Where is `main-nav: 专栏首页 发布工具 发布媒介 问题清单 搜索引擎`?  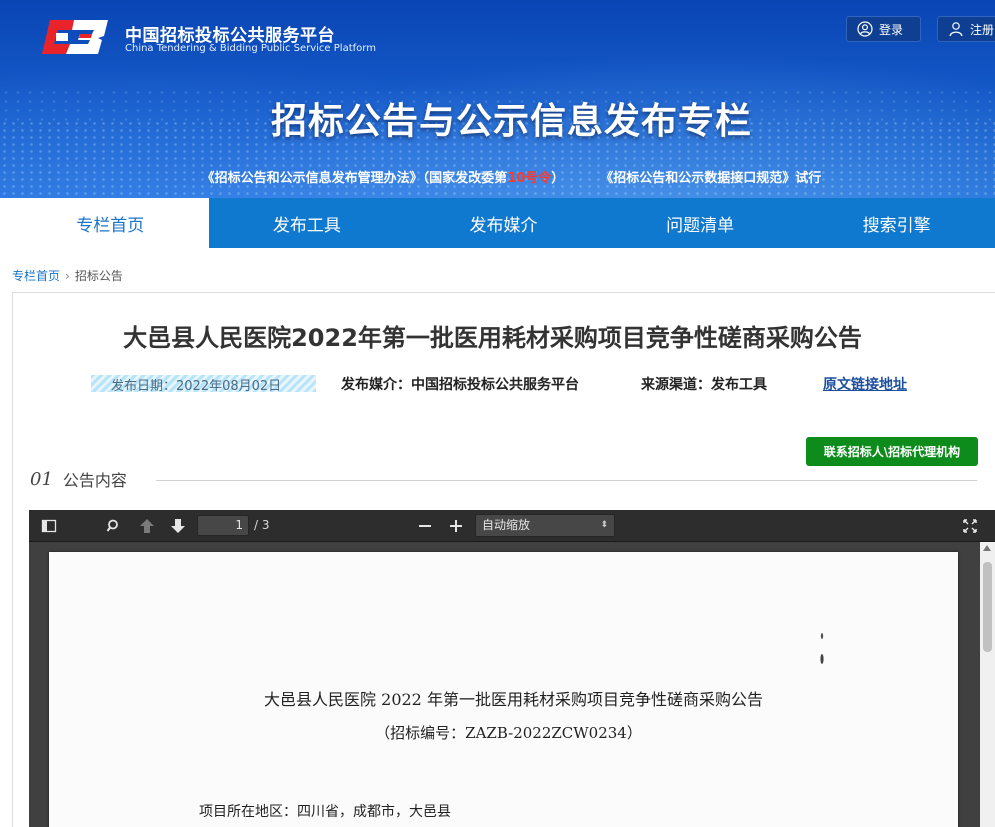 main-nav: 专栏首页 发布工具 发布媒介 问题清单 搜索引擎 is located at coordinates (503, 223).